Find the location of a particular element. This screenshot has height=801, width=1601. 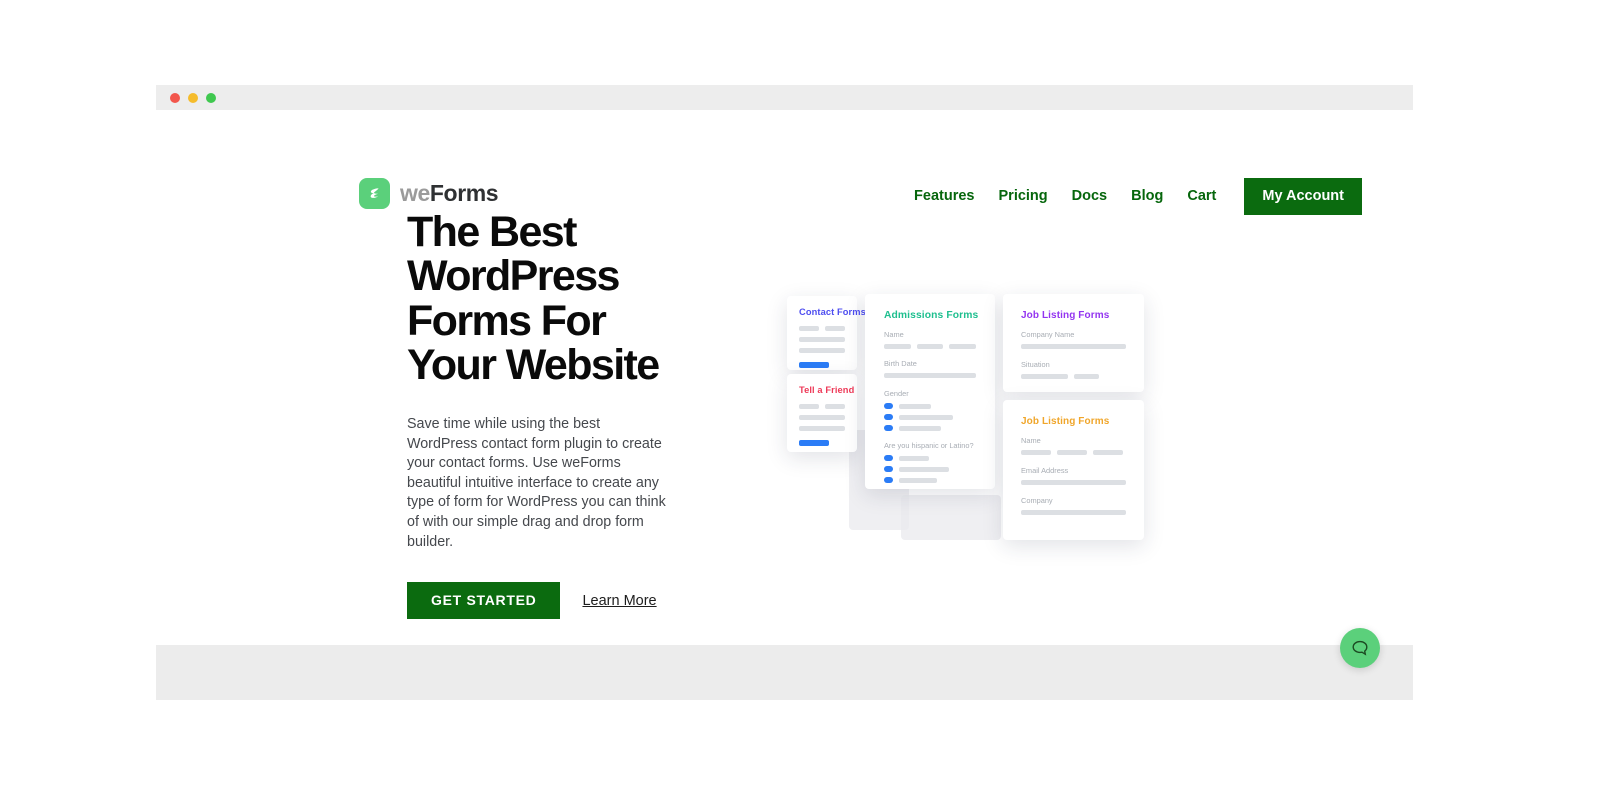

form-card-contact-forms: Contact Forms is located at coordinates (826, 333).